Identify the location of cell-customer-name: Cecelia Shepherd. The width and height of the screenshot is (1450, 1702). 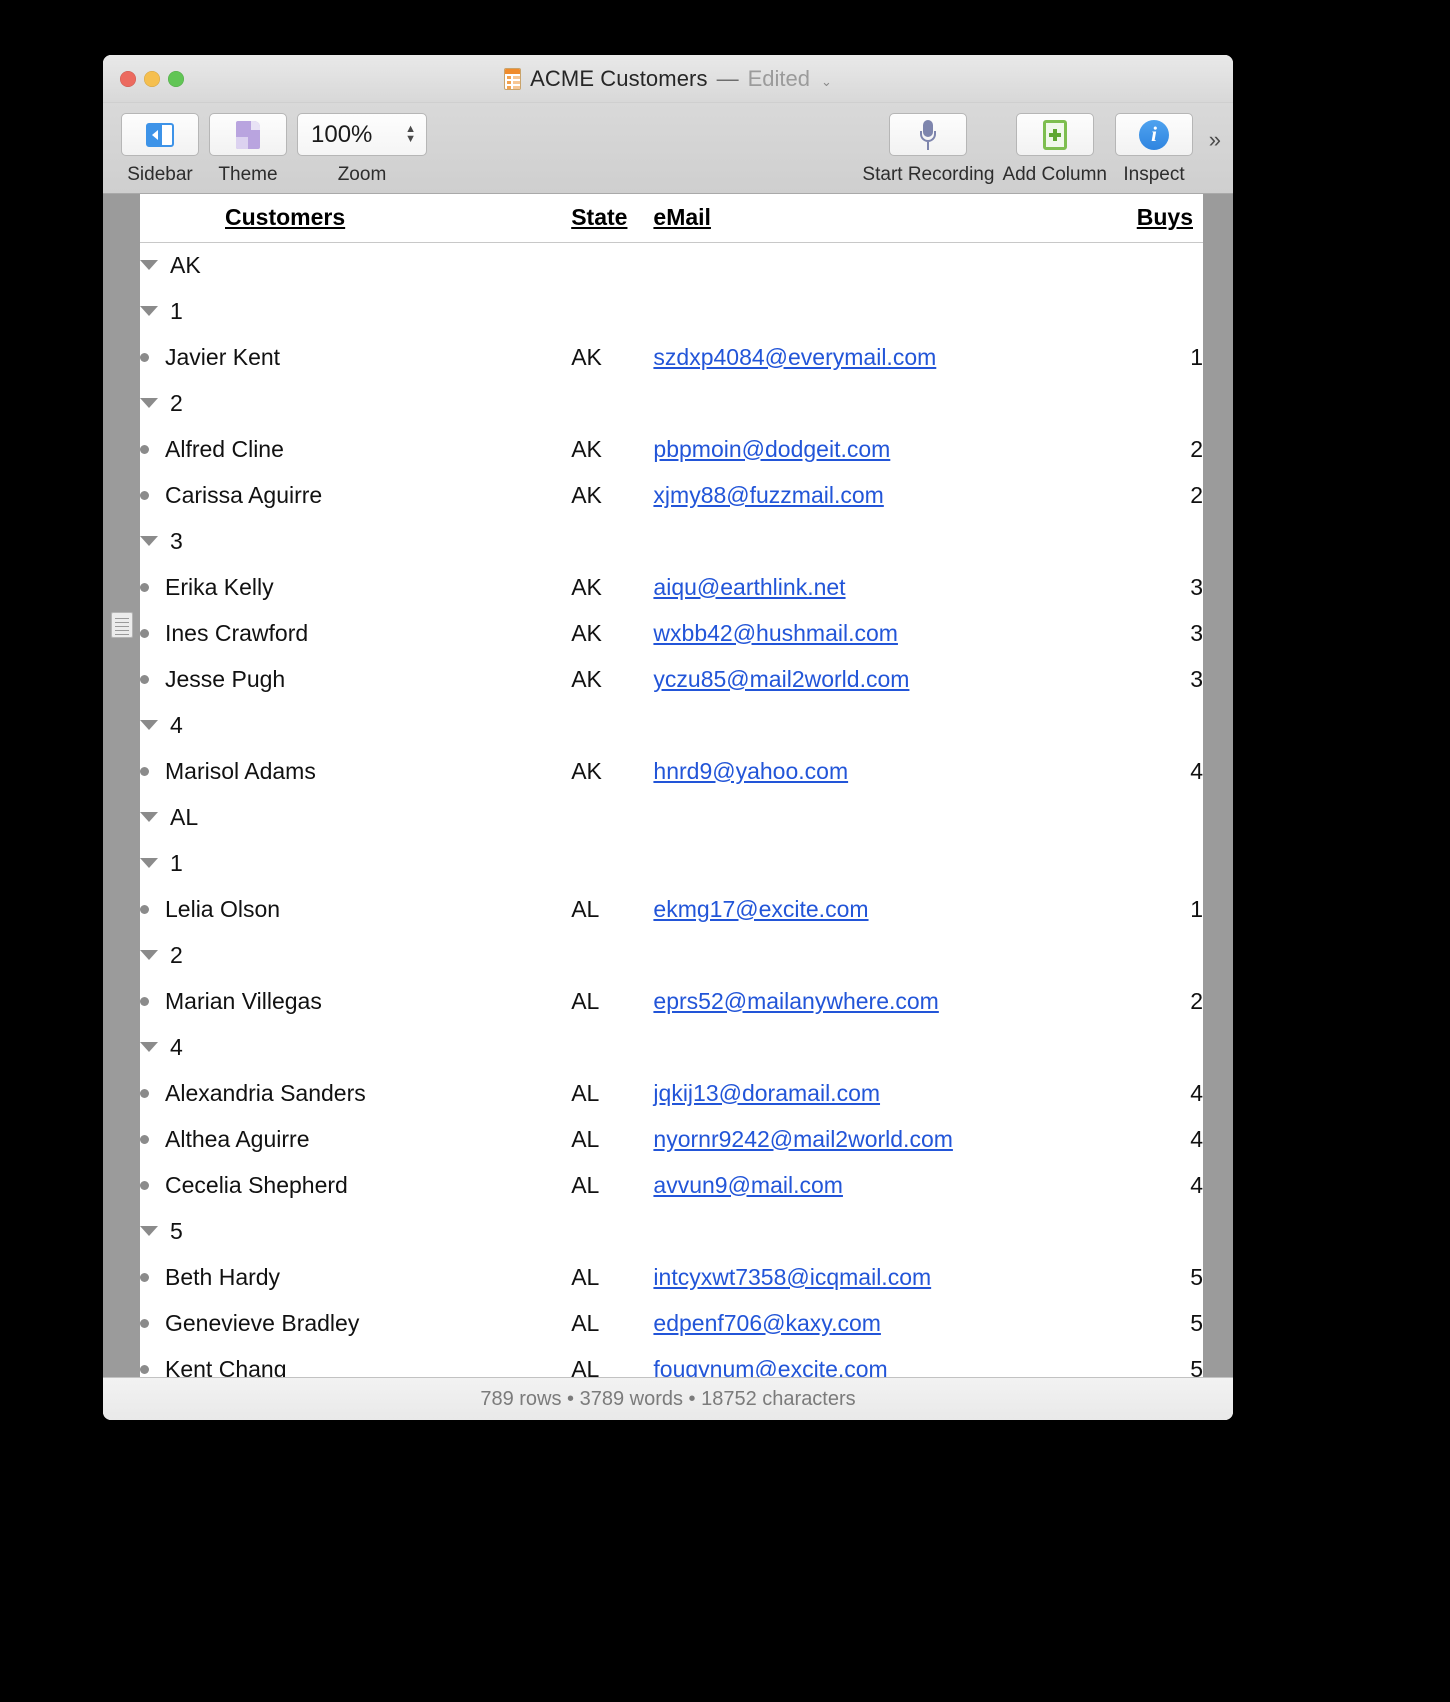
(355, 1185).